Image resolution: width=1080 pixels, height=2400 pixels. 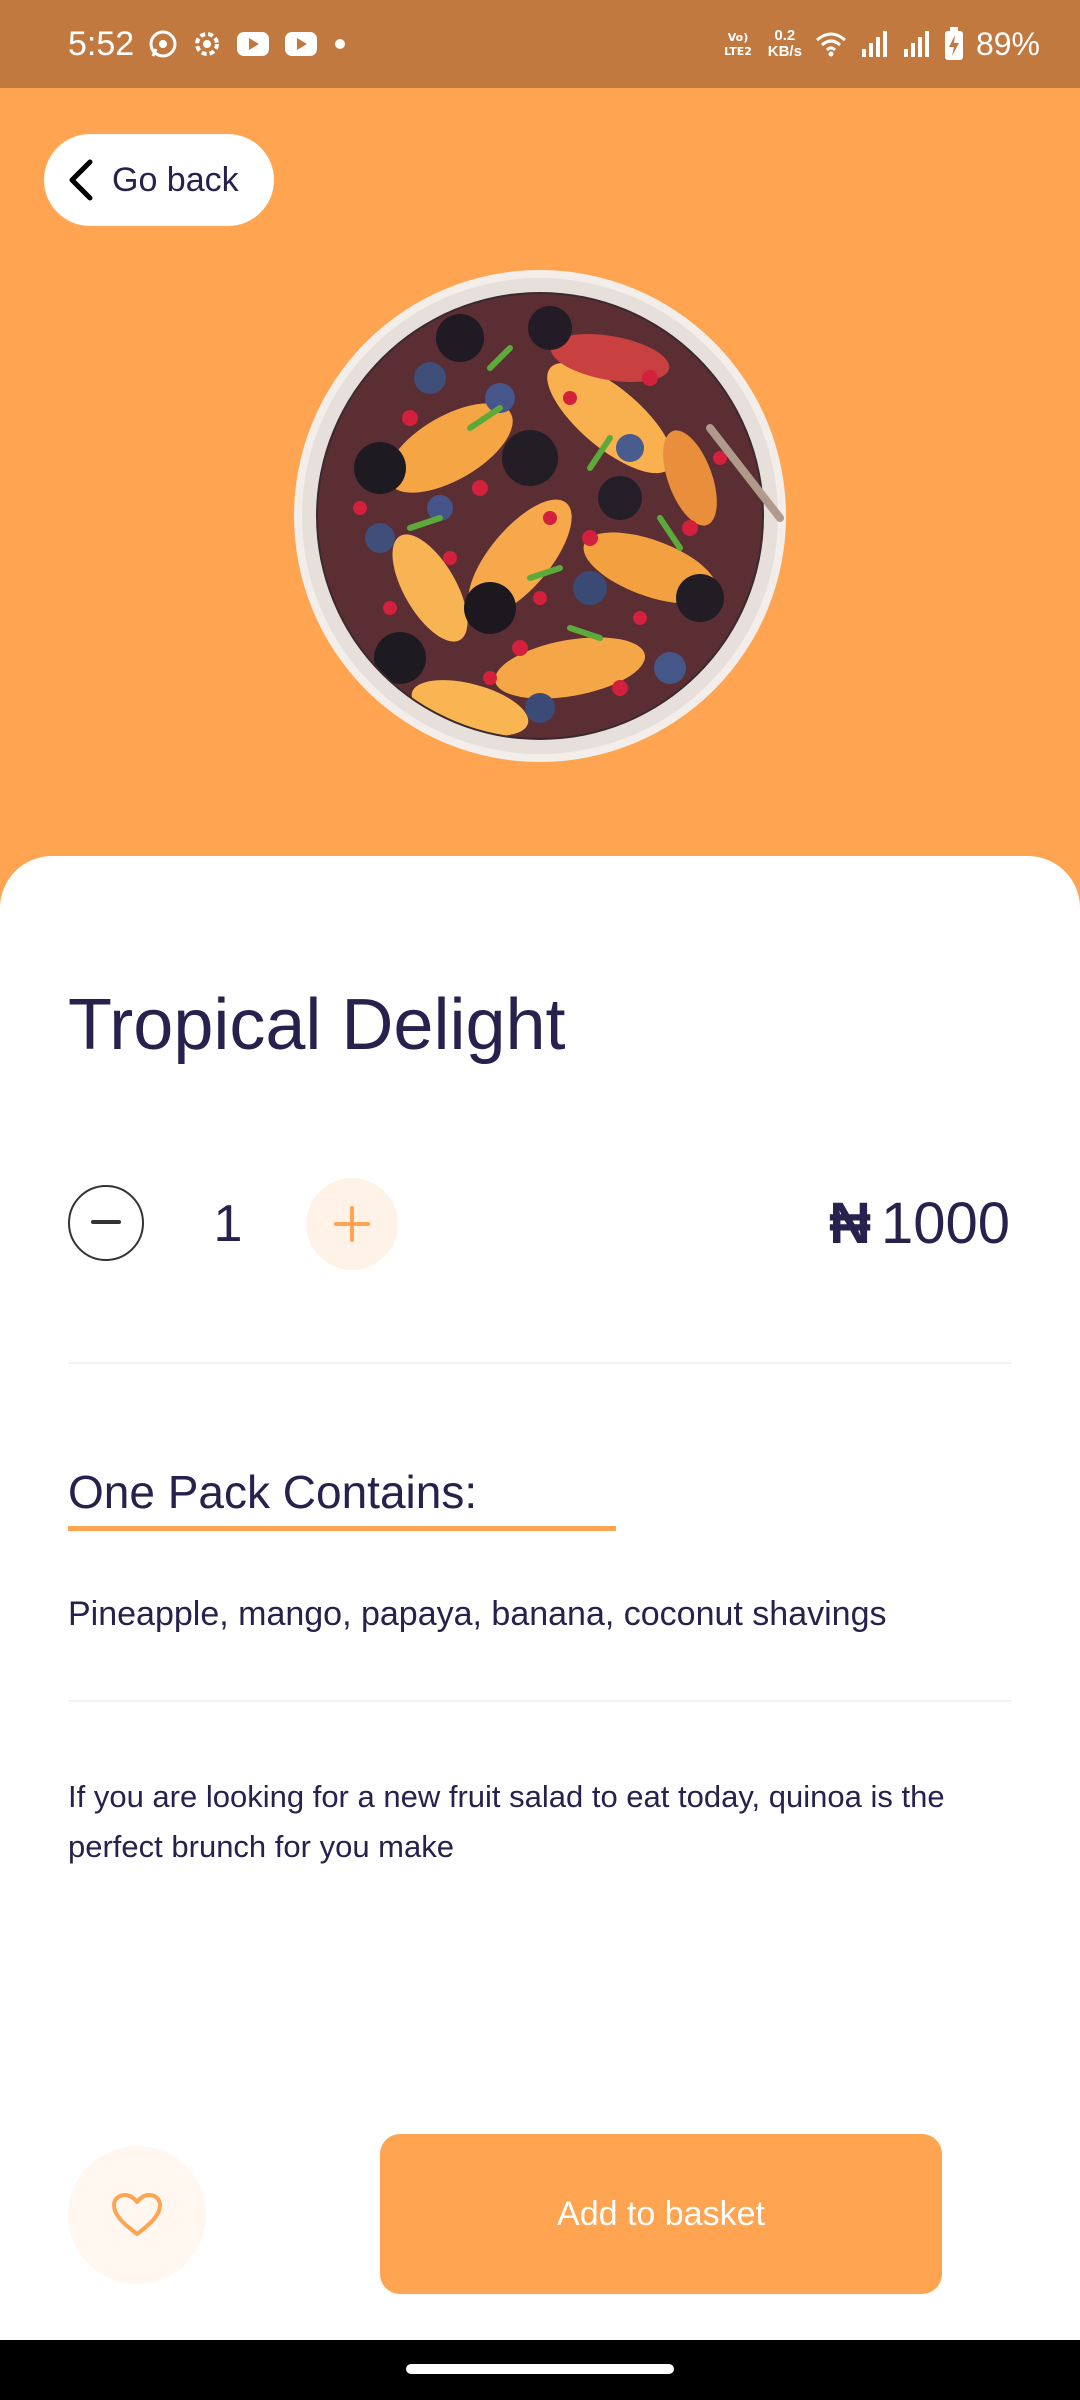 I want to click on go-back-button: Go back, so click(x=159, y=180).